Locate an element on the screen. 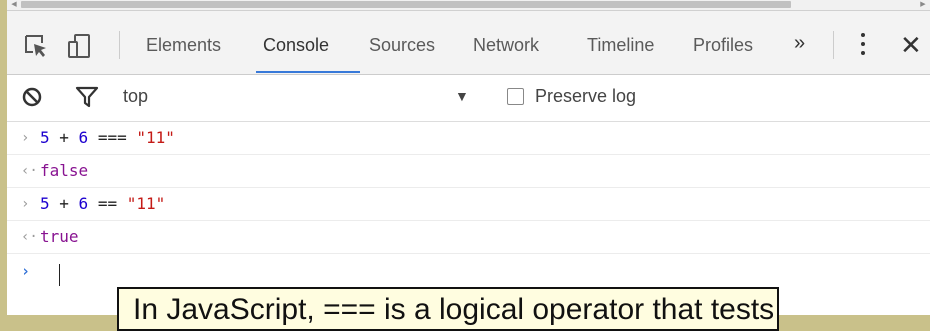  inspect-element-icon is located at coordinates (36, 46).